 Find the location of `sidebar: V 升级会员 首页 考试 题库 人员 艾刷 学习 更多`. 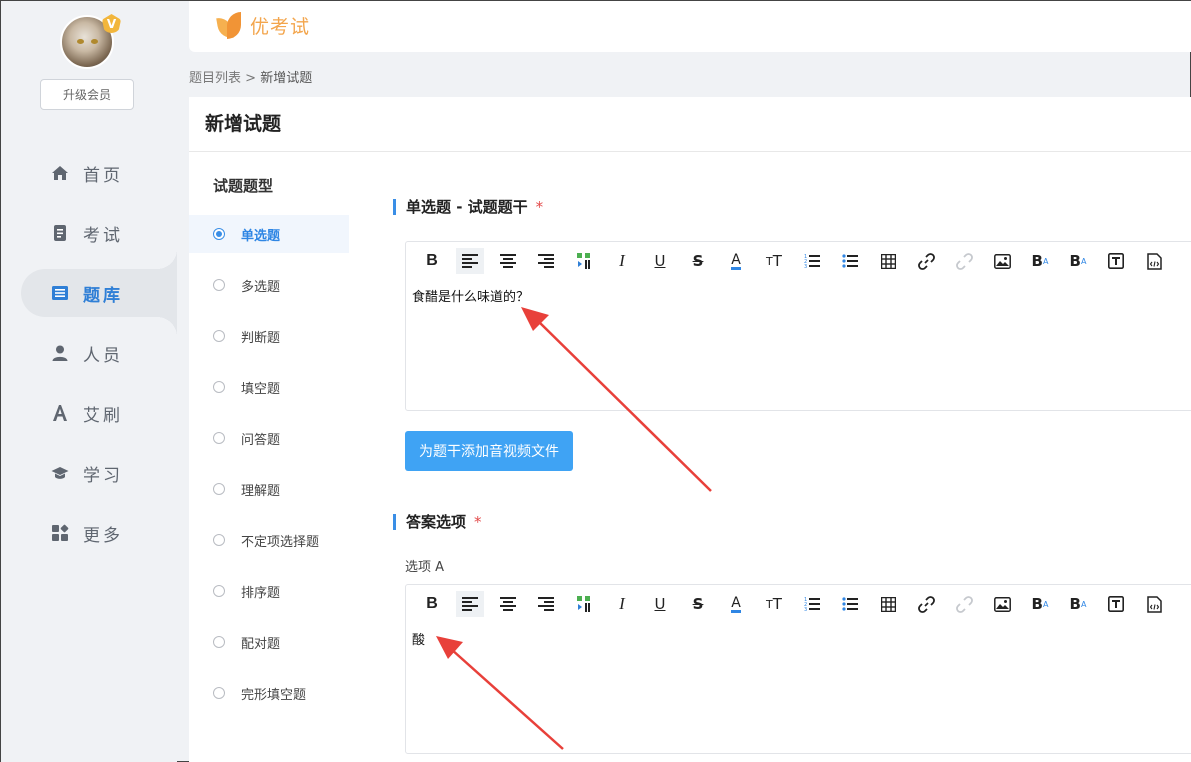

sidebar: V 升级会员 首页 考试 题库 人员 艾刷 学习 更多 is located at coordinates (89, 381).